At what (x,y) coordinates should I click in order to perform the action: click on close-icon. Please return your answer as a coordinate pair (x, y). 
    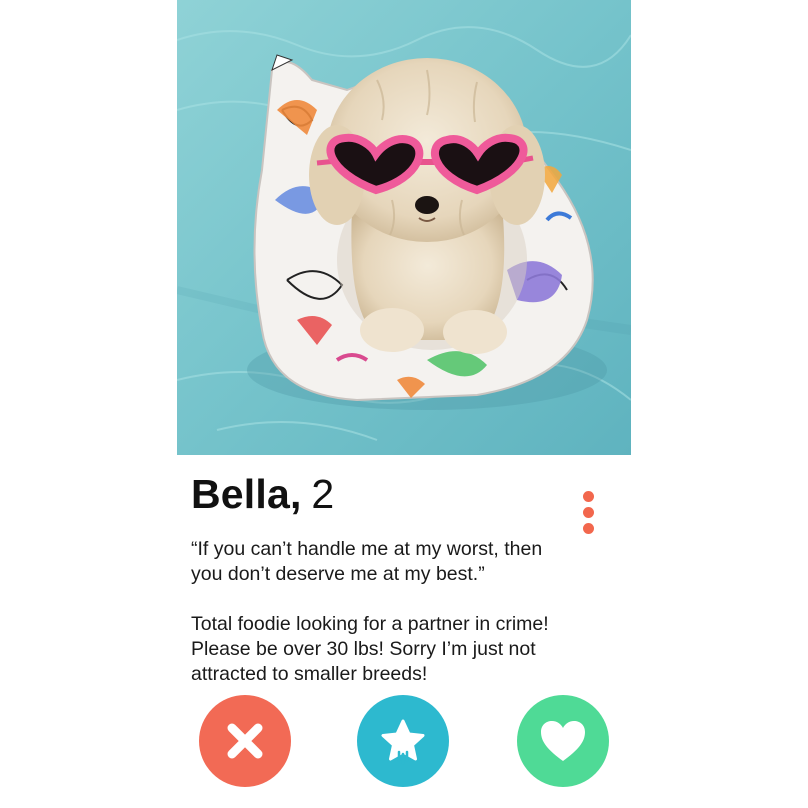
    Looking at the image, I should click on (245, 741).